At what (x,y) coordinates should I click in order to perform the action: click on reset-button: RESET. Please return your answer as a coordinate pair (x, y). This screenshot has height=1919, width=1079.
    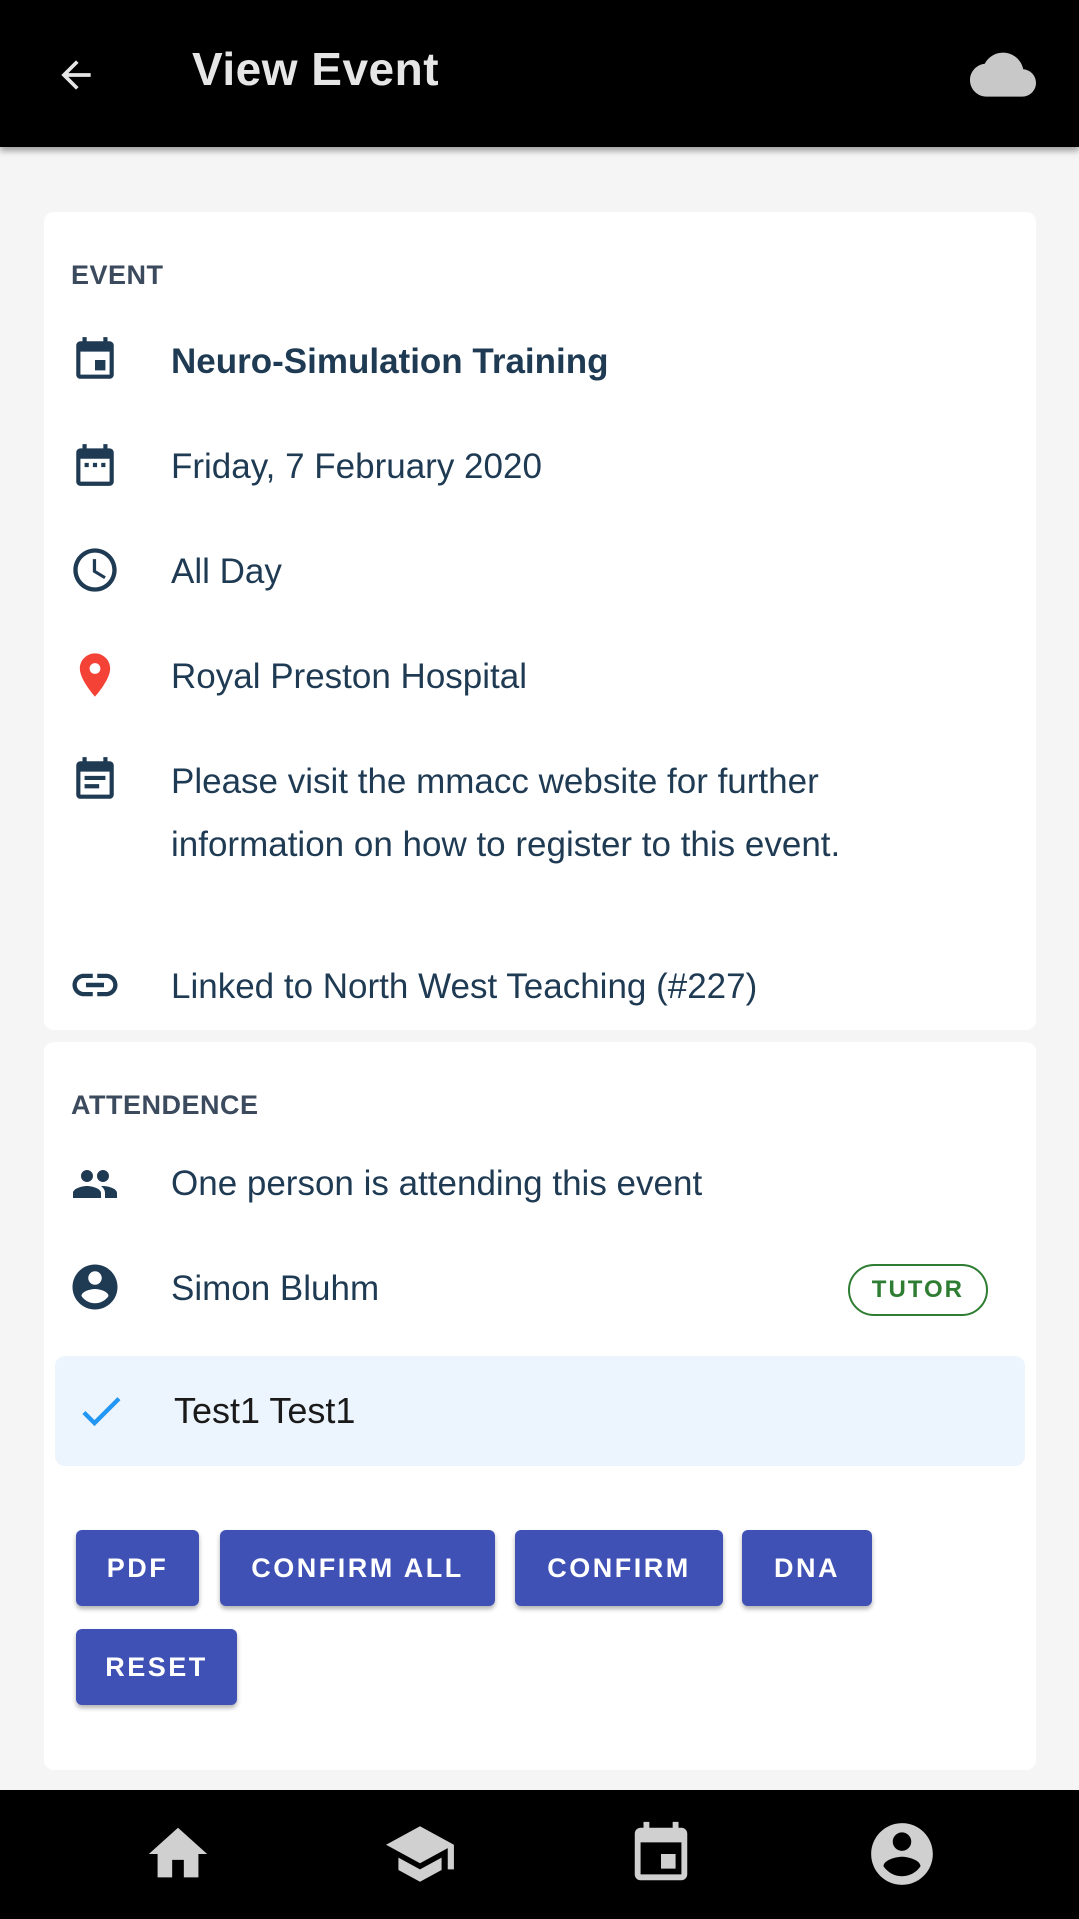
    Looking at the image, I should click on (156, 1667).